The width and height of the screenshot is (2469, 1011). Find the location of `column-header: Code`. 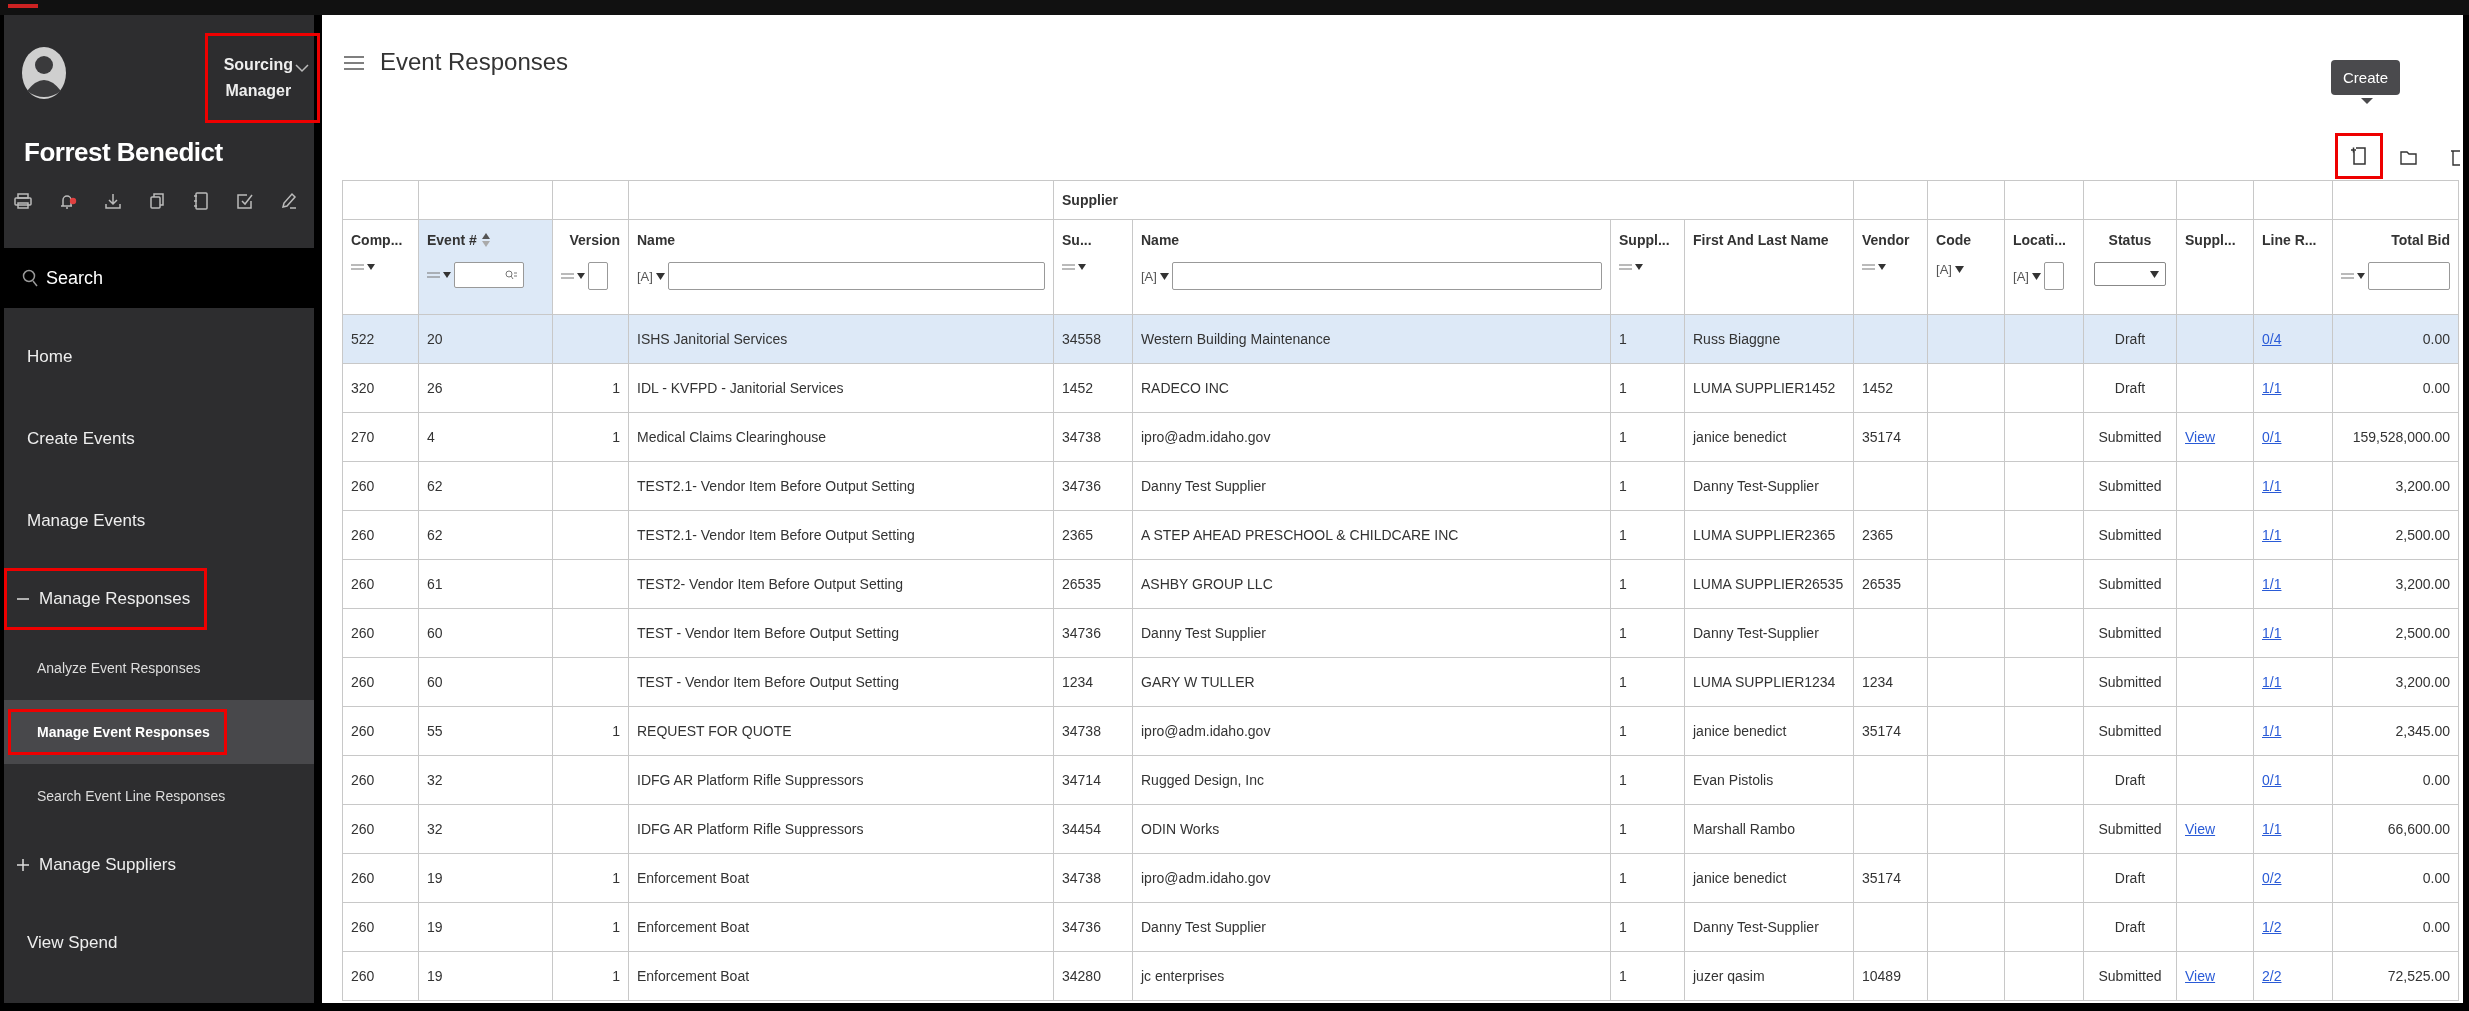

column-header: Code is located at coordinates (1953, 240).